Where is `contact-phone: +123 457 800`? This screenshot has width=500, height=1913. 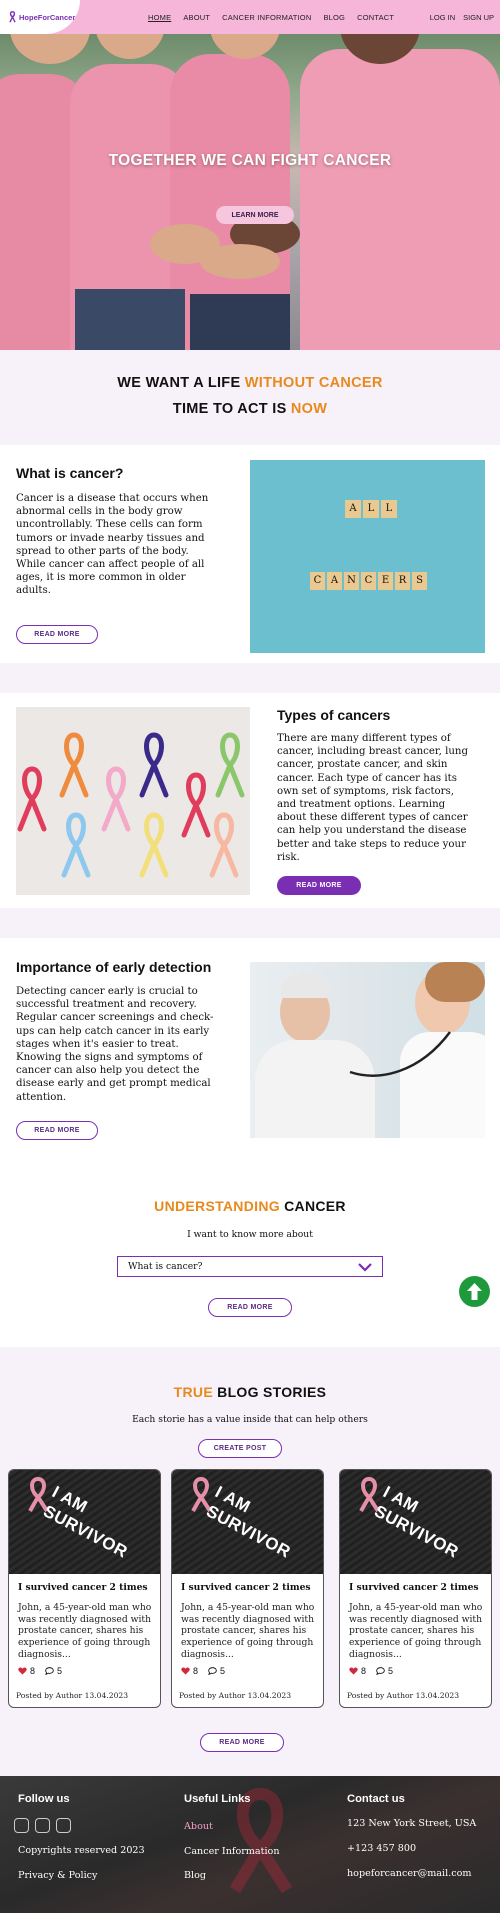 contact-phone: +123 457 800 is located at coordinates (382, 1848).